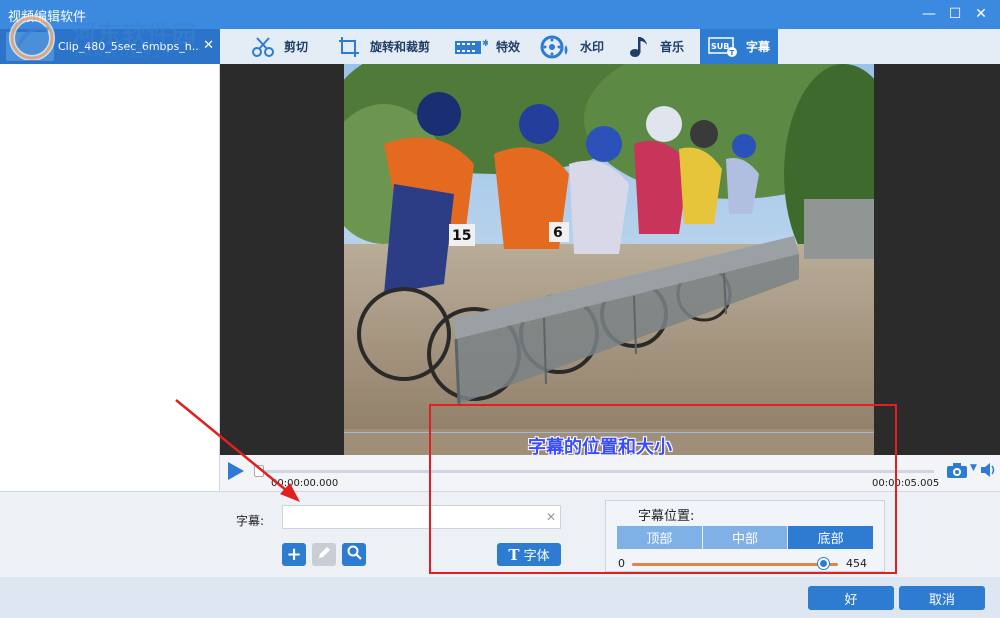  What do you see at coordinates (558, 233) in the screenshot?
I see `bib-number-6: 6` at bounding box center [558, 233].